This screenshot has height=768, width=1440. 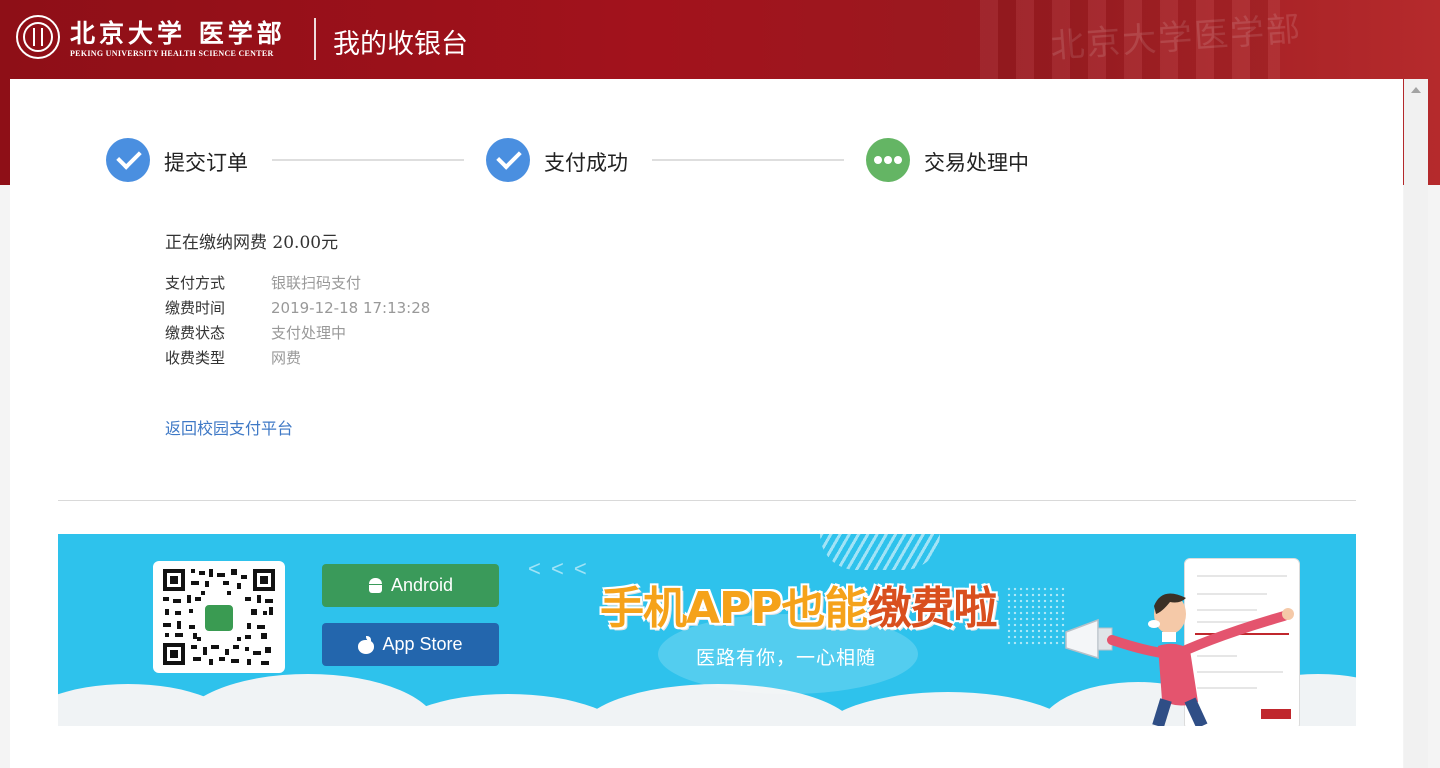 I want to click on decorative-chevrons: < < <, so click(x=558, y=568).